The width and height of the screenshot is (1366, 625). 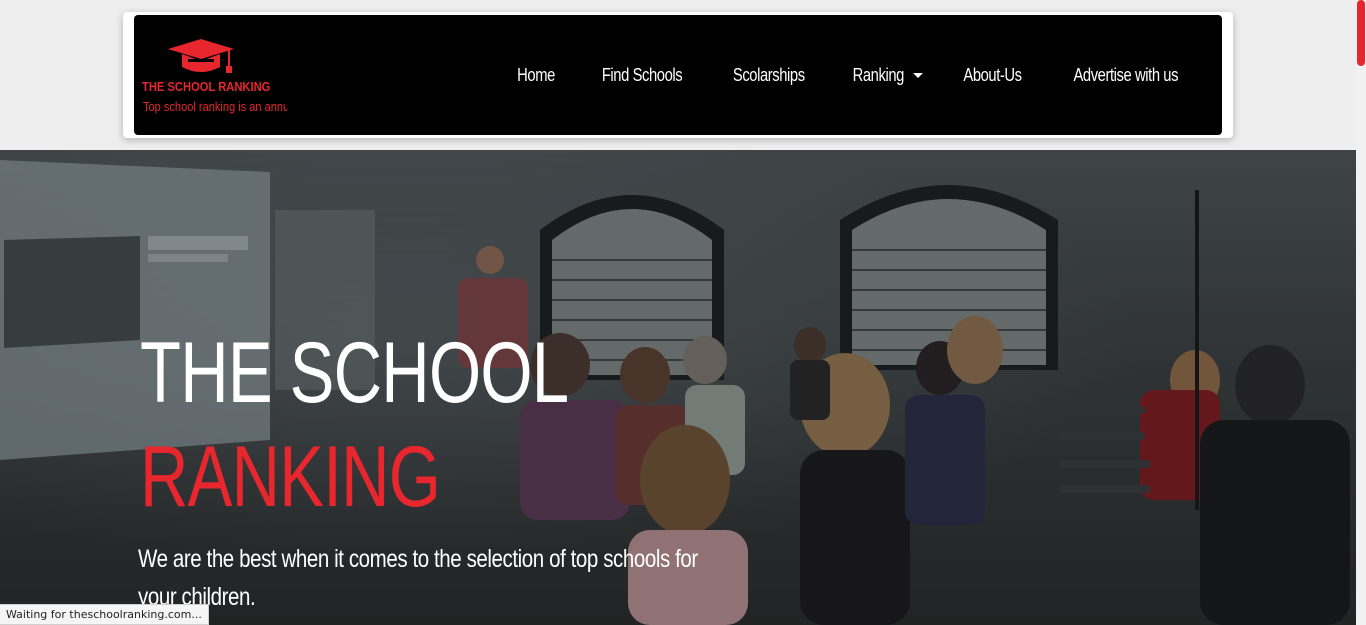 I want to click on hero-title-line1: THE SCHOOL, so click(x=354, y=373).